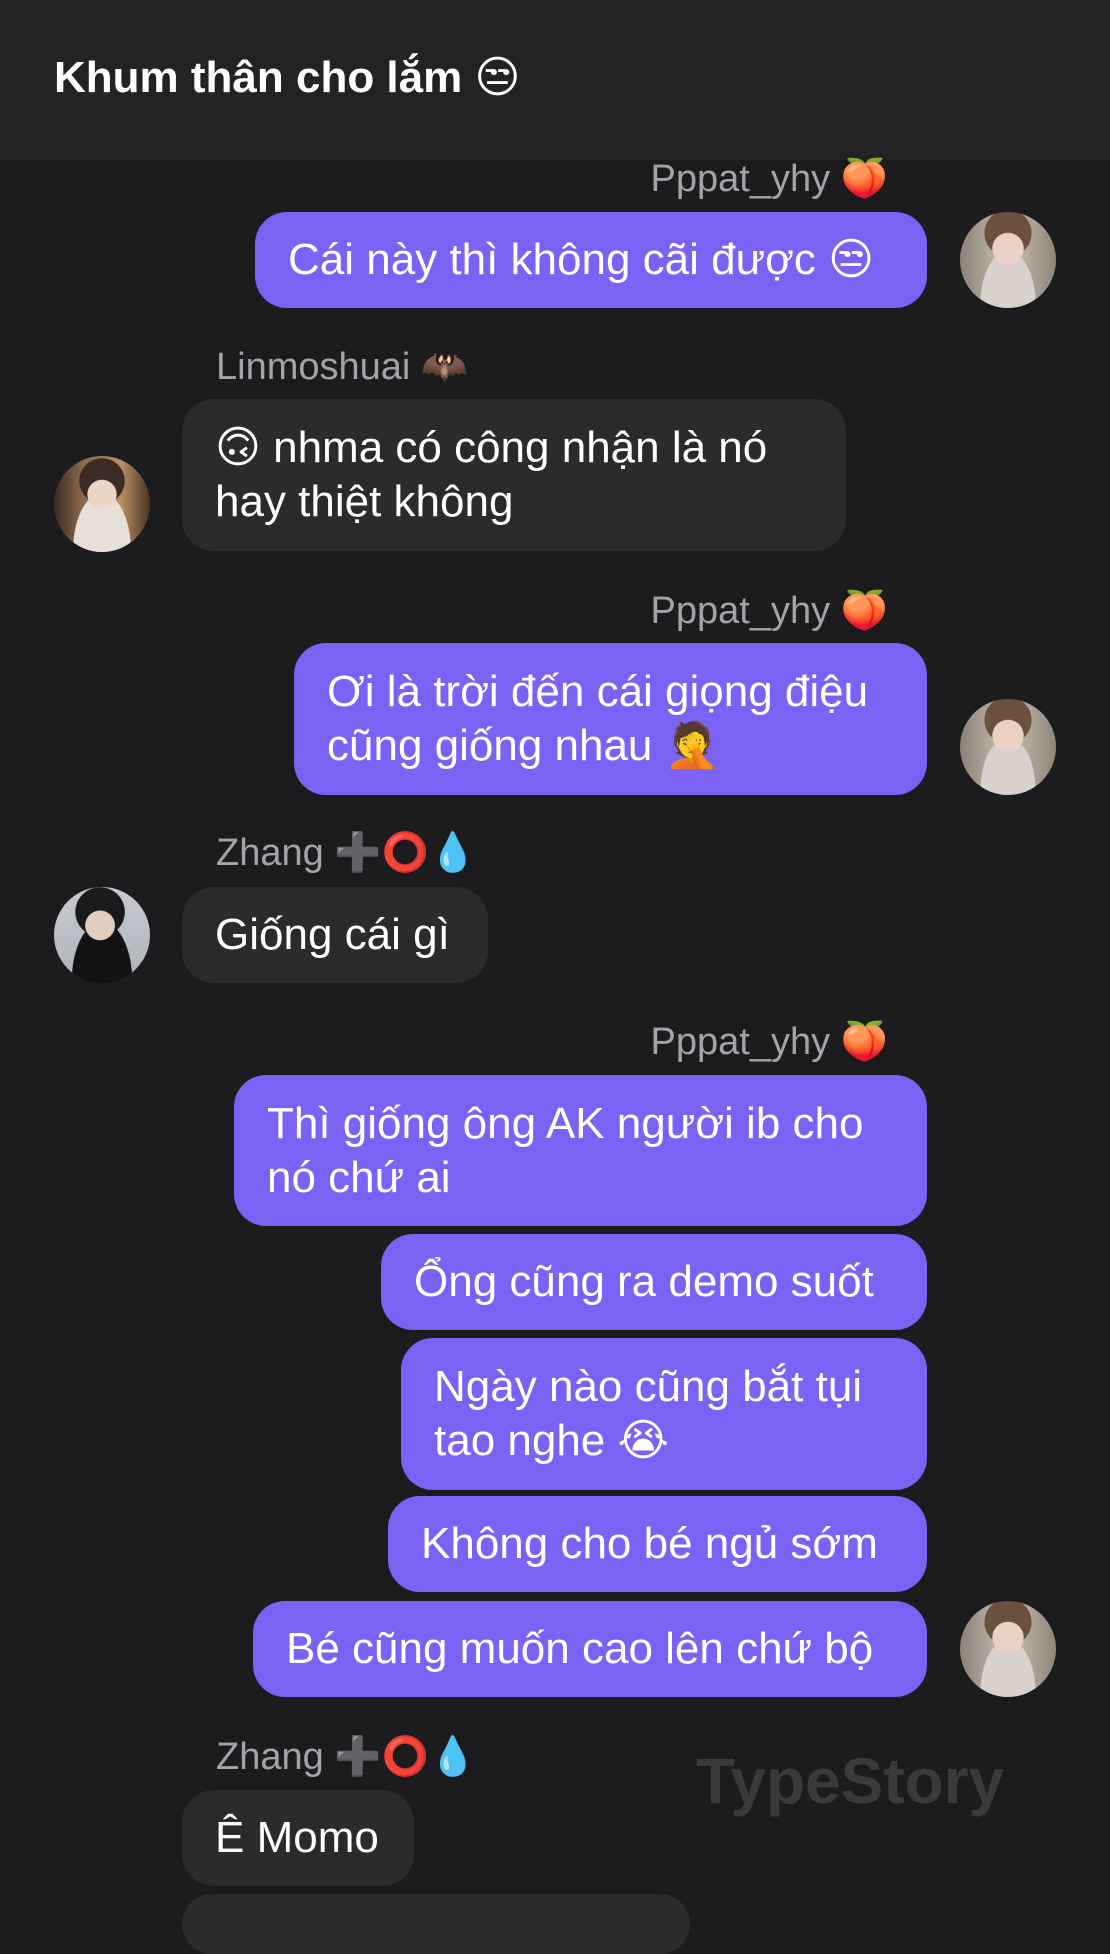  What do you see at coordinates (649, 1543) in the screenshot?
I see `message-text: Không cho bé ngủ sớm` at bounding box center [649, 1543].